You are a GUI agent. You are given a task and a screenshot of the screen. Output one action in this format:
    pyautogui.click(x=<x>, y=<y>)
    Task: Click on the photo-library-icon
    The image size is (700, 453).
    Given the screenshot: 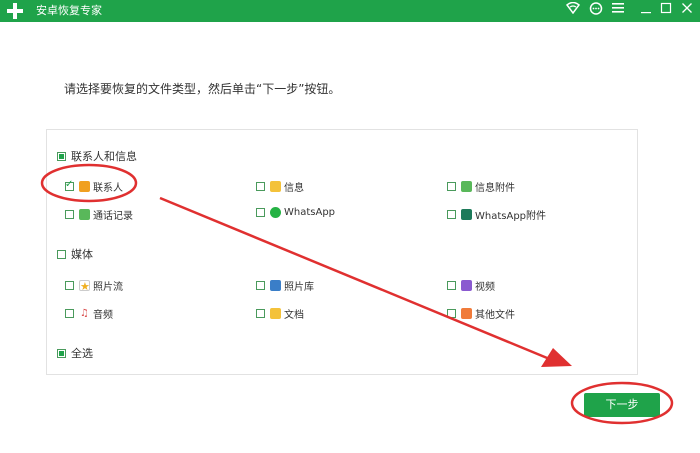 What is the action you would take?
    pyautogui.click(x=275, y=285)
    